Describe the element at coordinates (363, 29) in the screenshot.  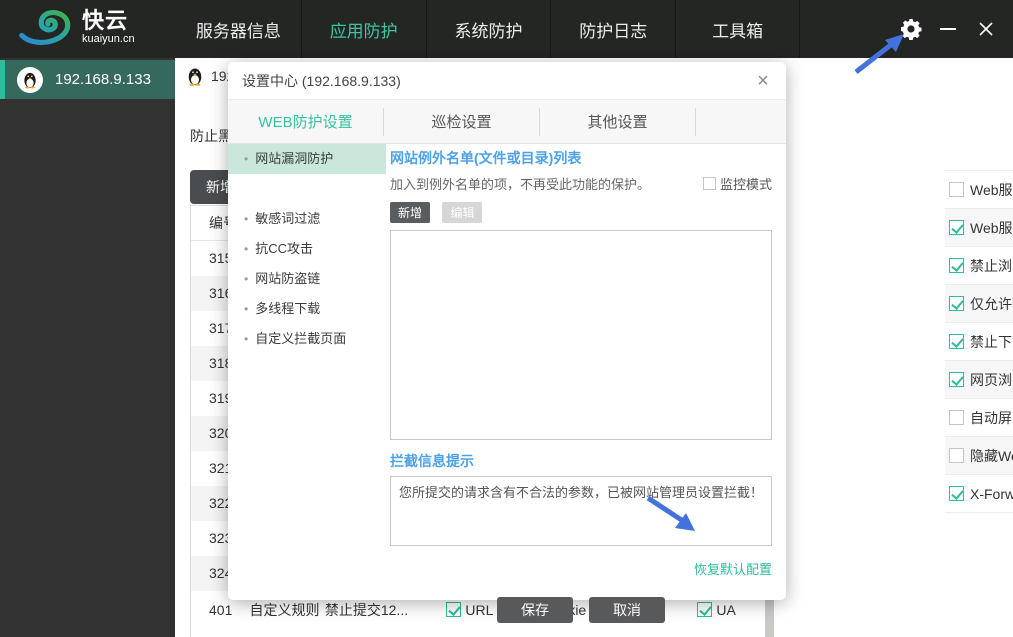
I see `nav-app-protect: 应用防护` at that location.